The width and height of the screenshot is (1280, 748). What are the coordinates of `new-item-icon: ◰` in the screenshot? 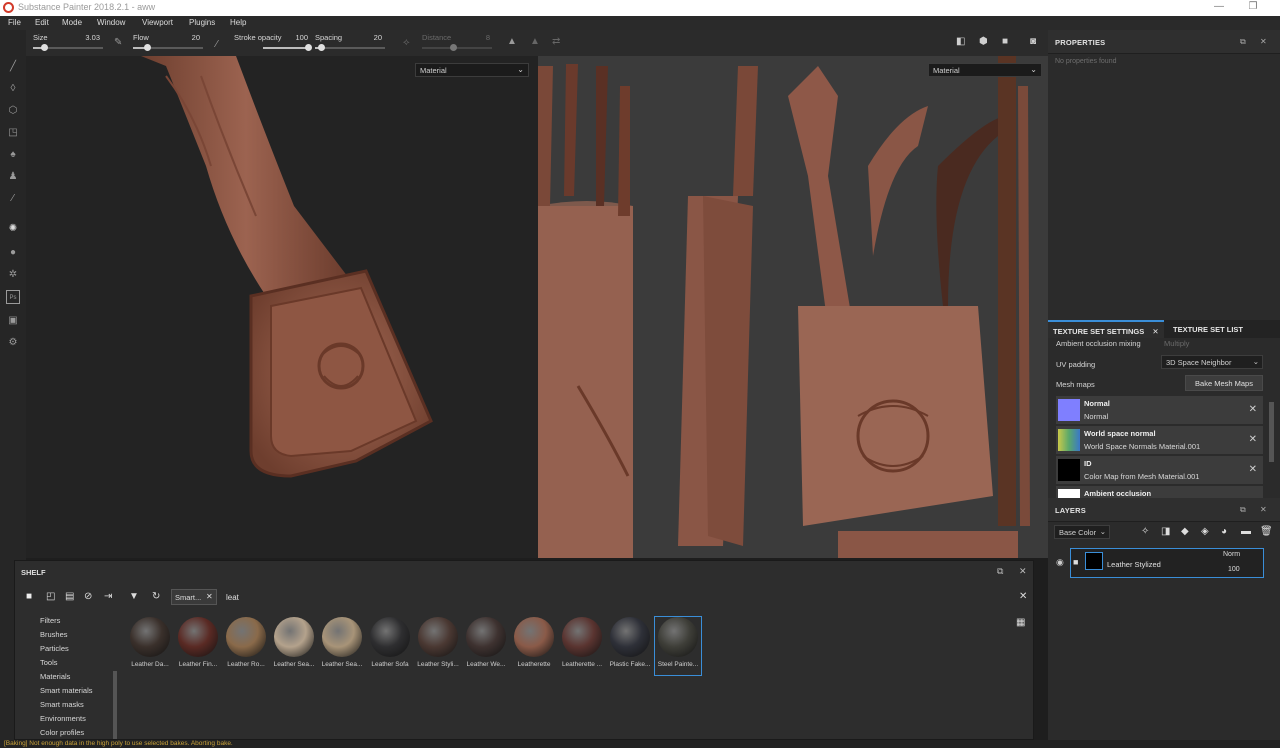 It's located at (50, 596).